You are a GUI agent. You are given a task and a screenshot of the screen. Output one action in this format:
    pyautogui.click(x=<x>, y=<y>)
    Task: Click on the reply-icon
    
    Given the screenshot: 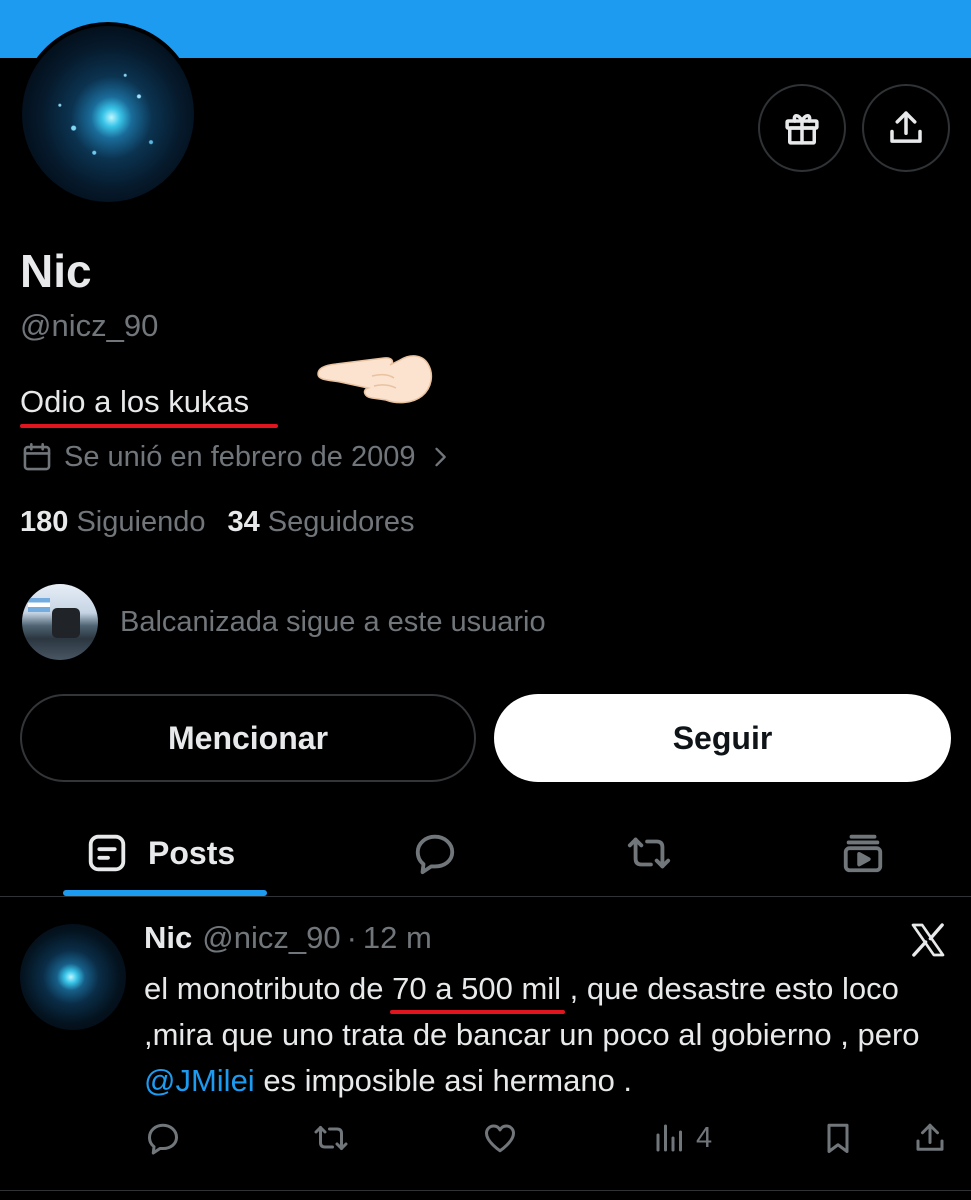 What is the action you would take?
    pyautogui.click(x=163, y=1139)
    